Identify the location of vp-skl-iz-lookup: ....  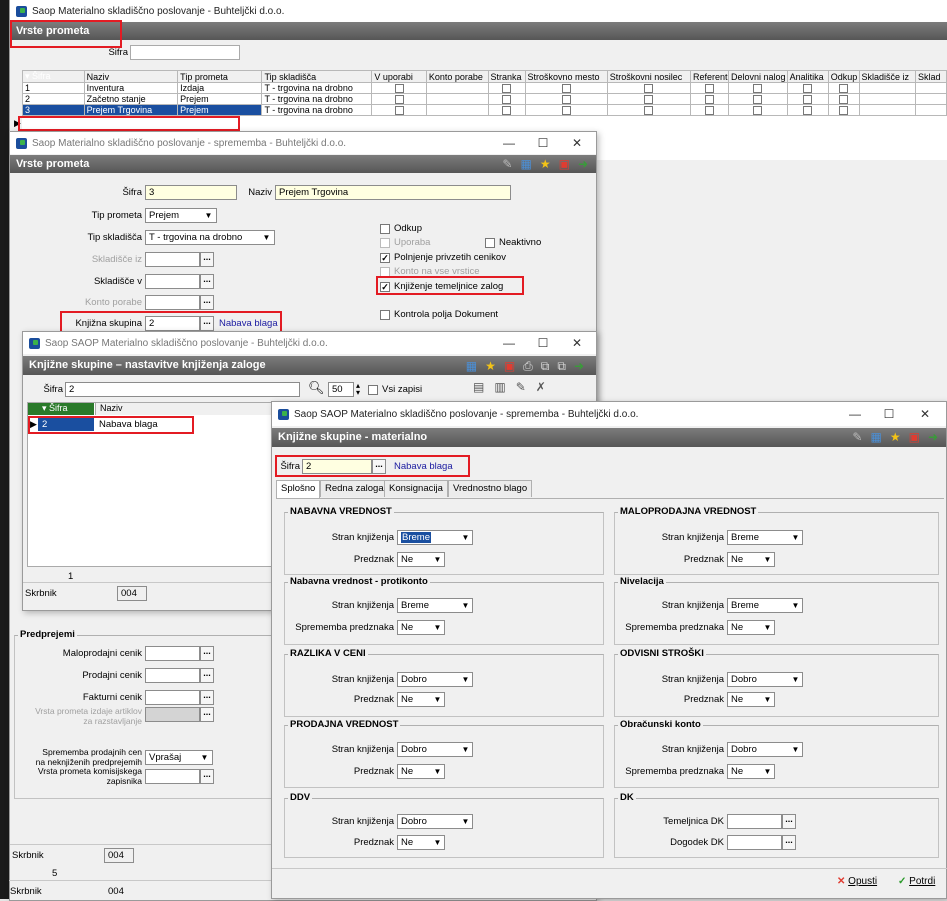
(207, 259).